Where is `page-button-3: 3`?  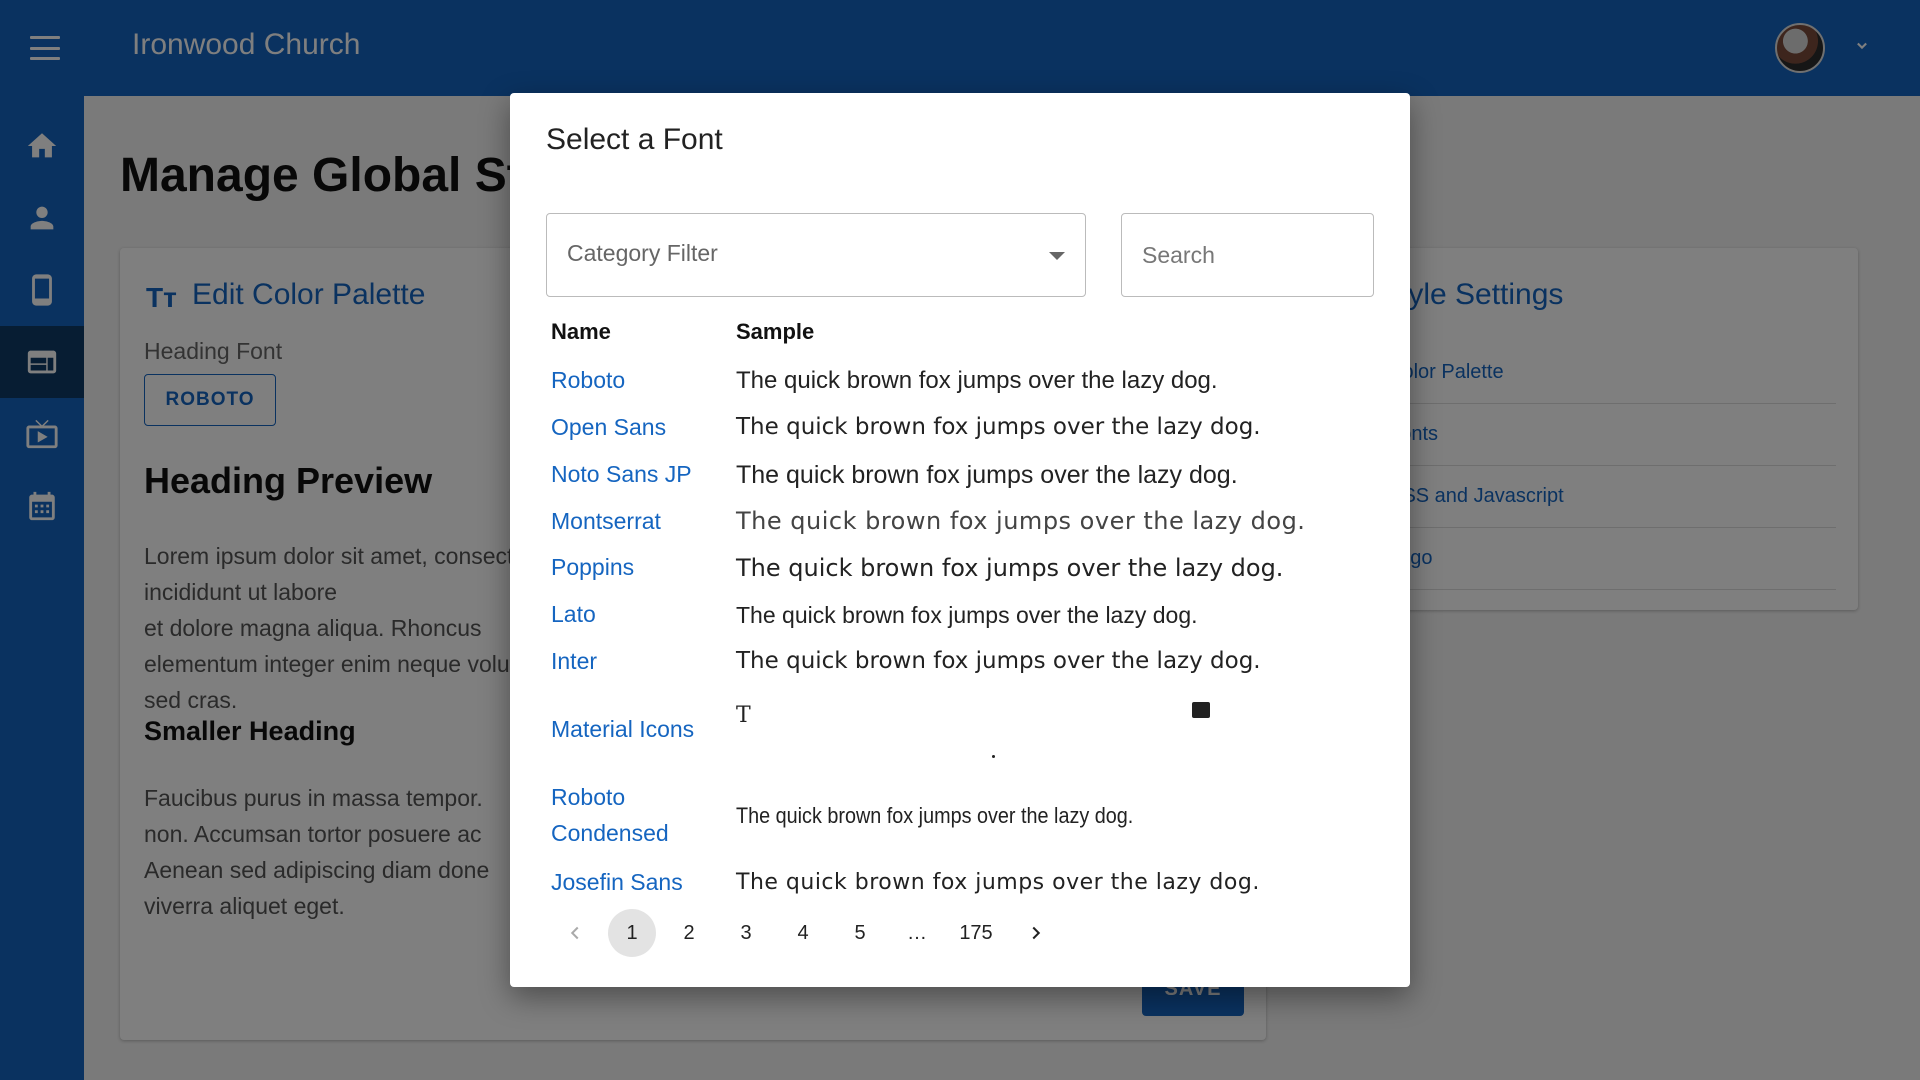 page-button-3: 3 is located at coordinates (746, 933).